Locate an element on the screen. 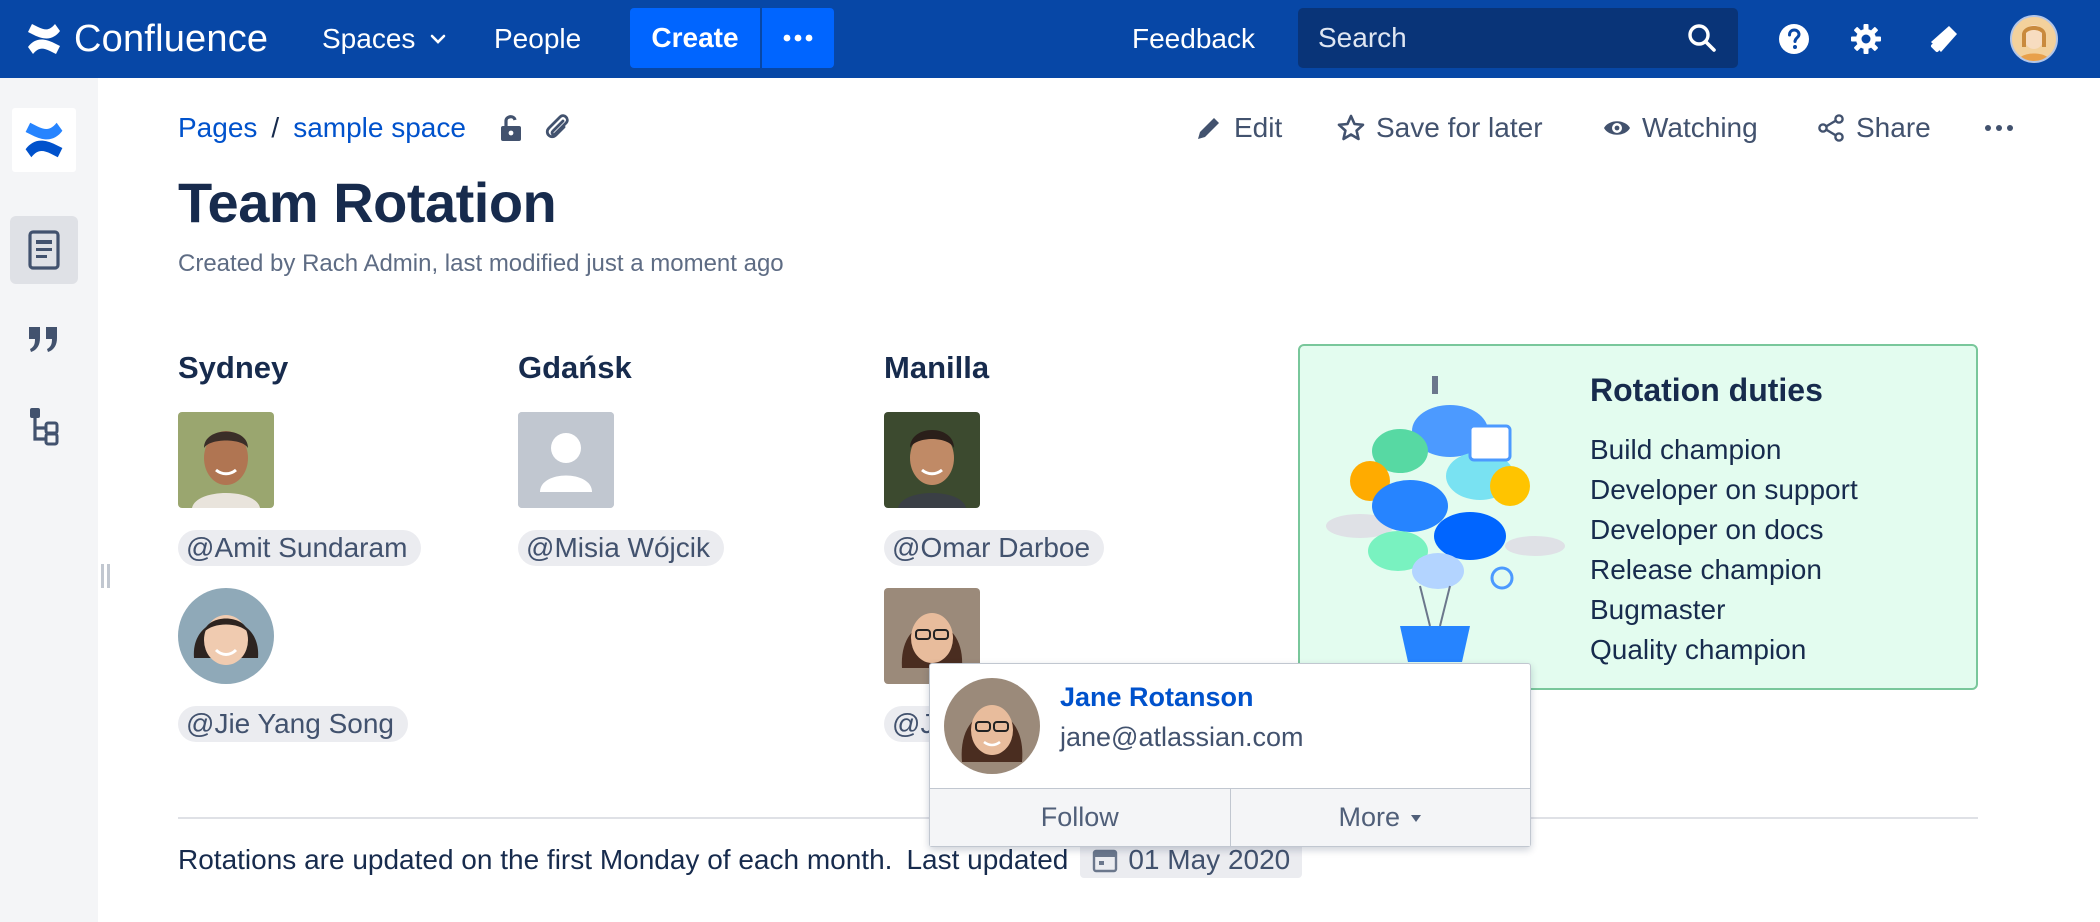 The height and width of the screenshot is (922, 2100). list-item: Build champion is located at coordinates (1686, 449).